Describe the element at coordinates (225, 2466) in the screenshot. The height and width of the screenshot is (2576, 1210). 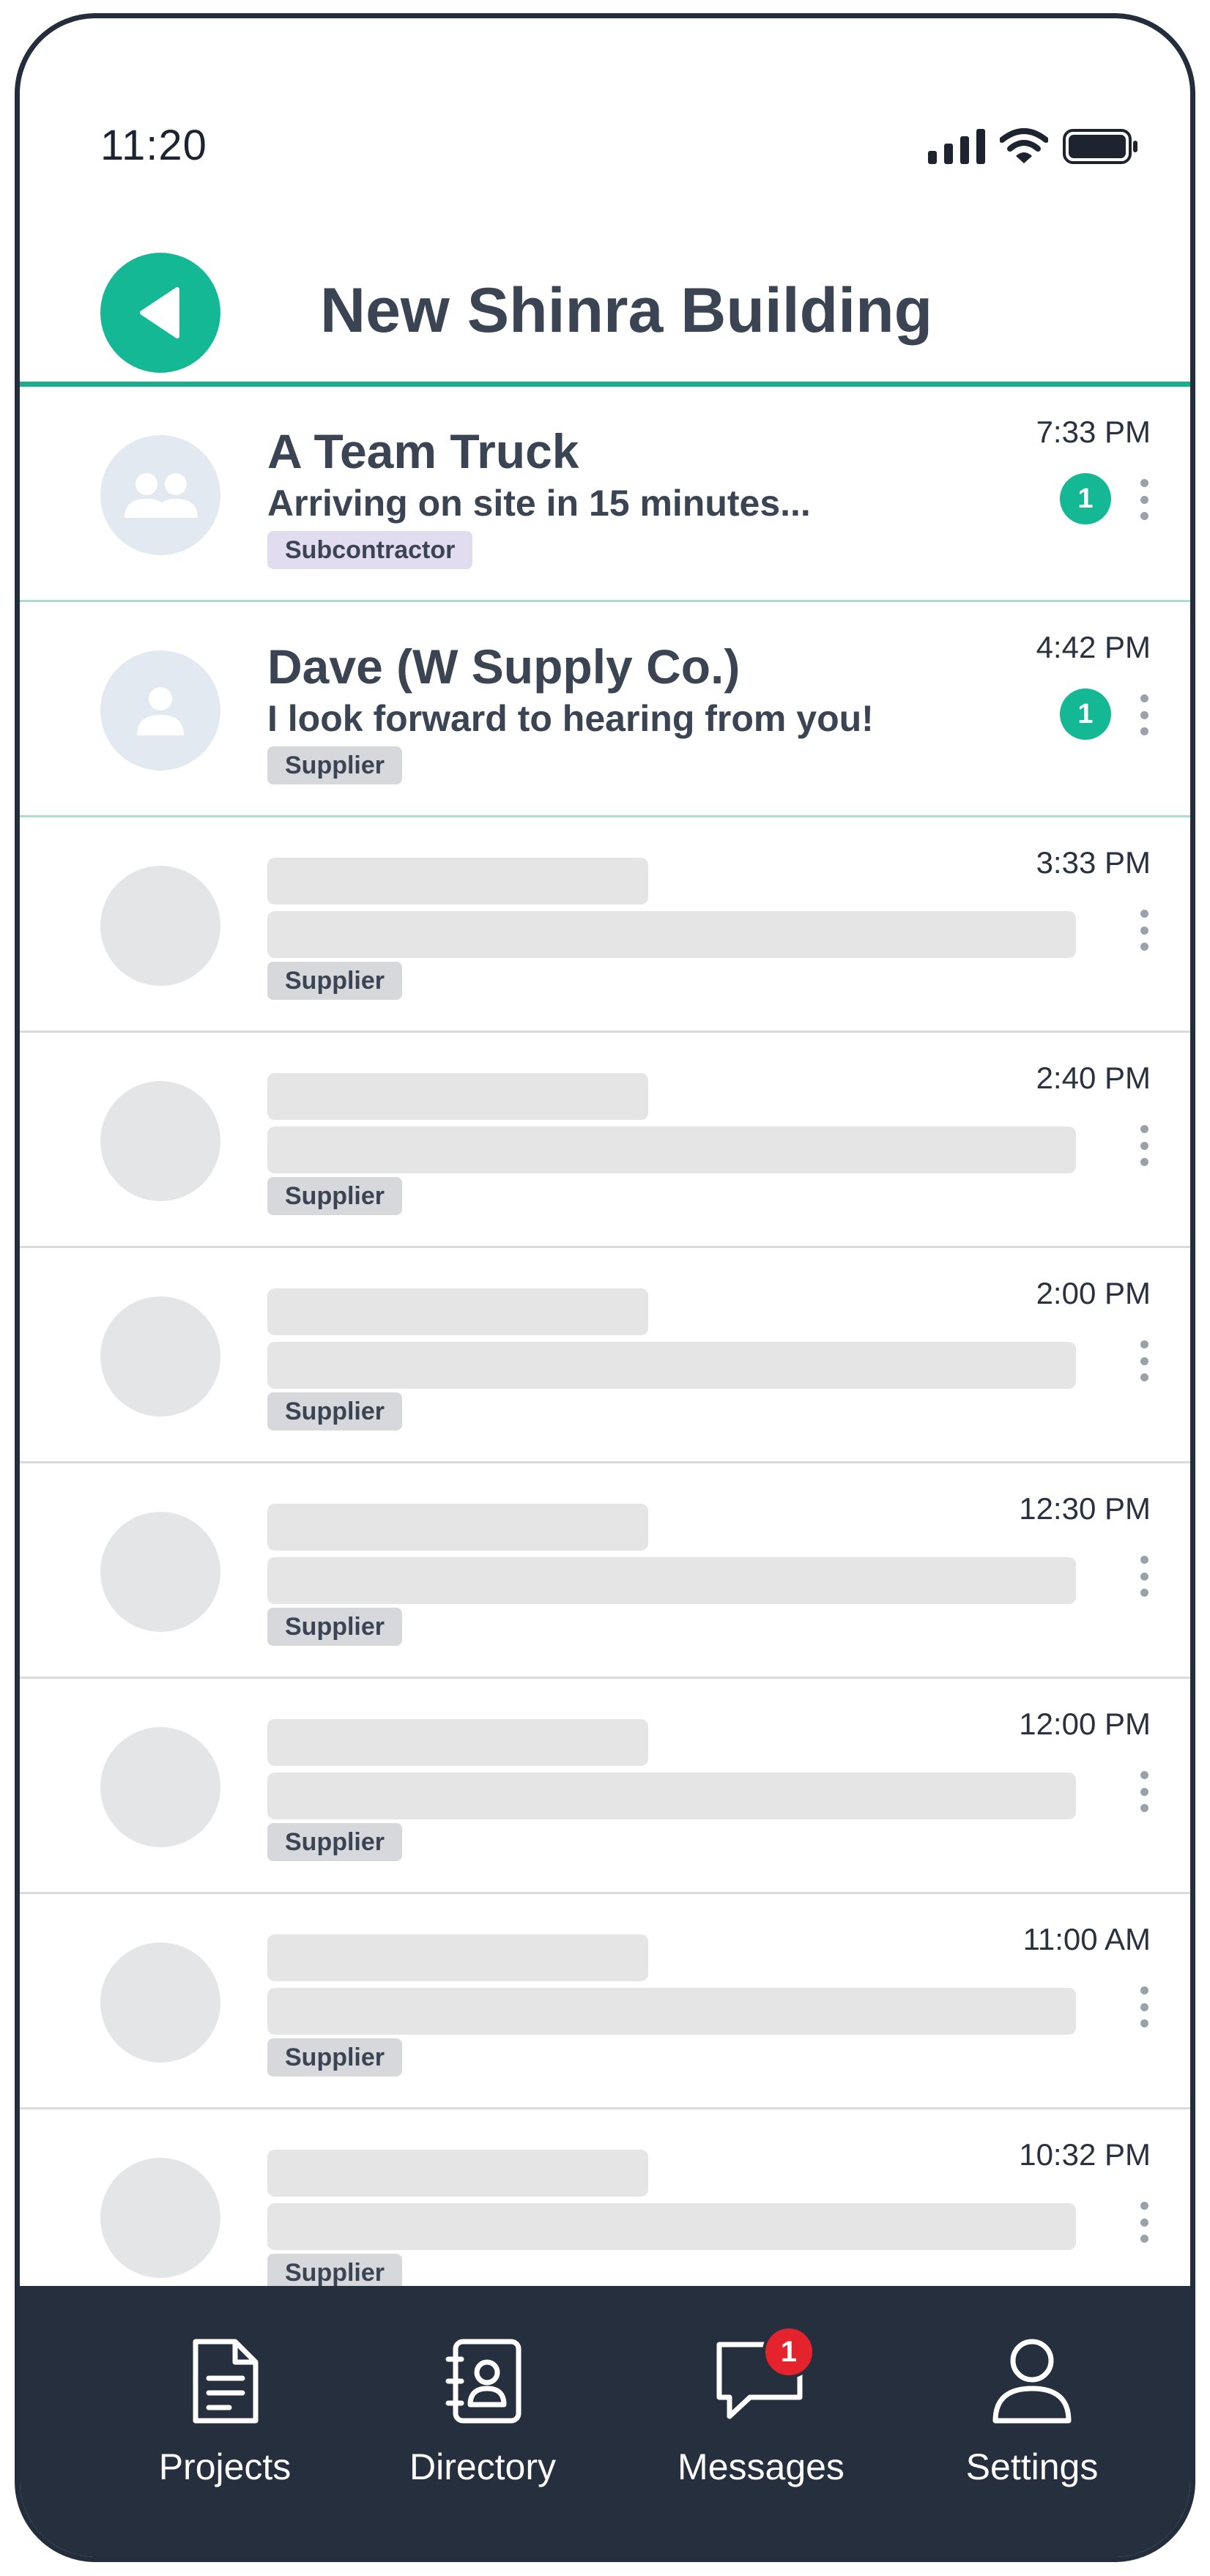
I see `nav-label: Projects` at that location.